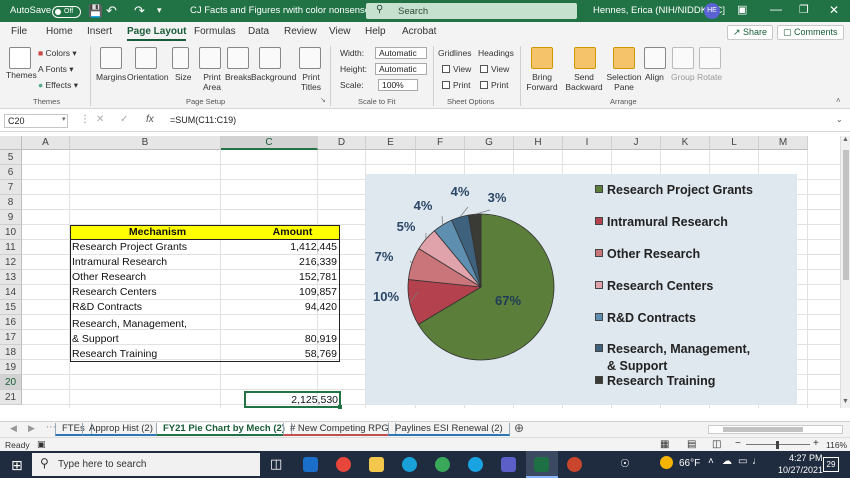 This screenshot has height=478, width=850. What do you see at coordinates (712, 11) in the screenshot?
I see `avatar: HE` at bounding box center [712, 11].